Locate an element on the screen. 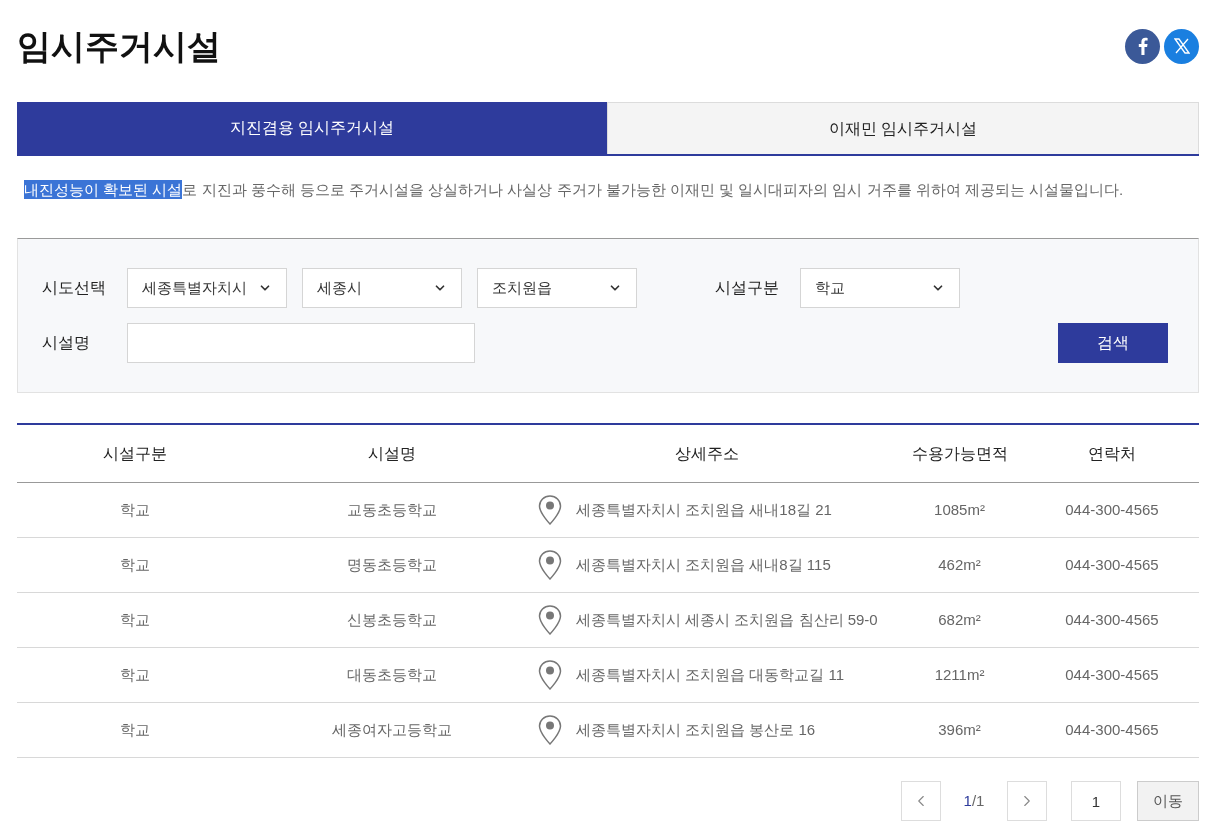 The height and width of the screenshot is (826, 1216). table-cell-text: 세종특별자치시 조치원읍 봉산로 16 is located at coordinates (696, 729).